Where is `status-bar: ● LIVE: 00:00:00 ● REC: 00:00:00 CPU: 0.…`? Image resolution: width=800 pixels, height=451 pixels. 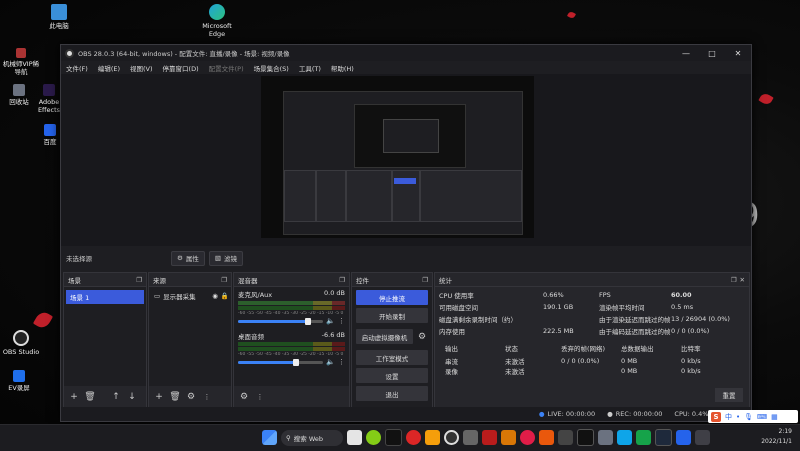
status-bar: ● LIVE: 00:00:00 ● REC: 00:00:00 CPU: 0.… is located at coordinates (406, 414).